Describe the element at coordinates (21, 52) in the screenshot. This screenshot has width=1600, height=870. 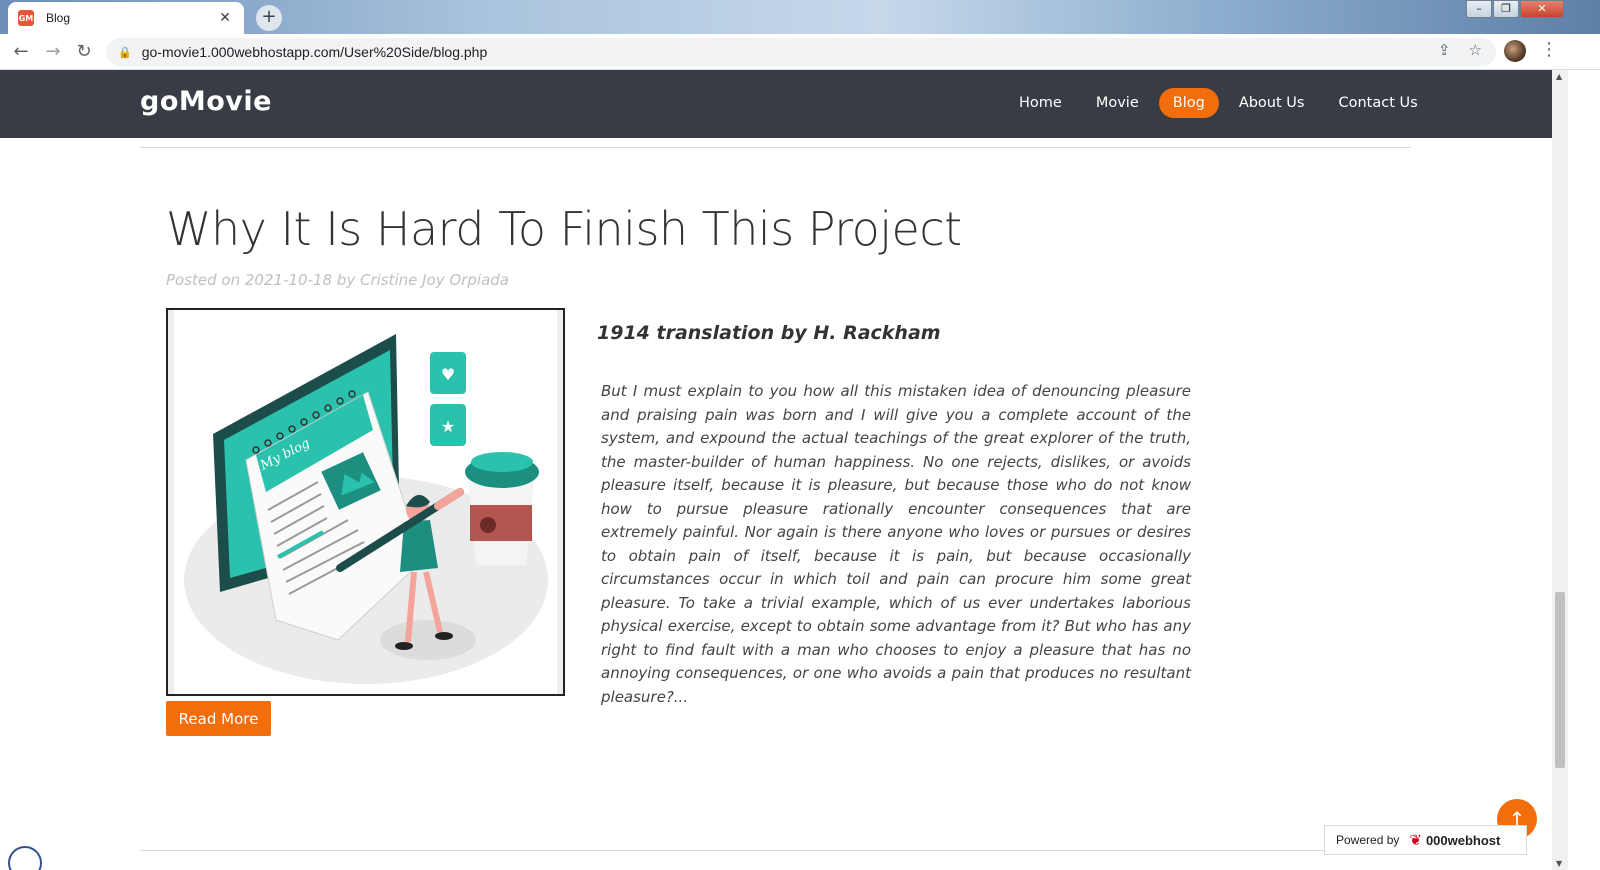
I see `back-icon: ←` at that location.